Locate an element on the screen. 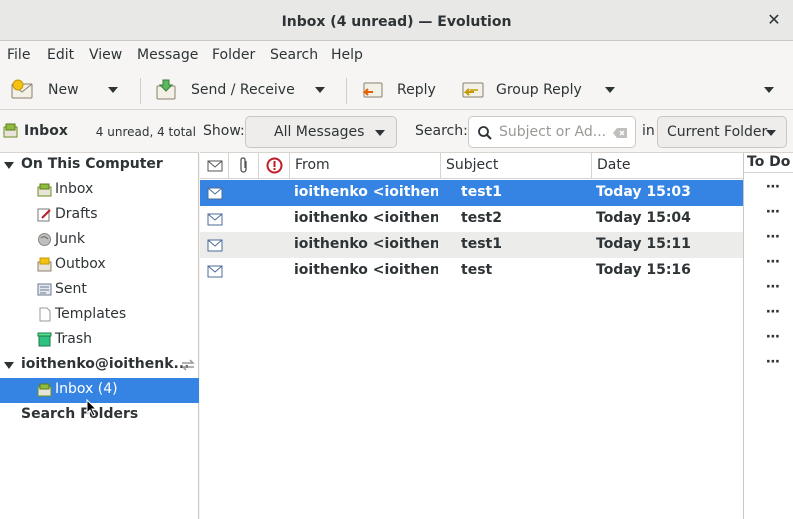 The height and width of the screenshot is (519, 793). todo-header: To Do is located at coordinates (768, 163).